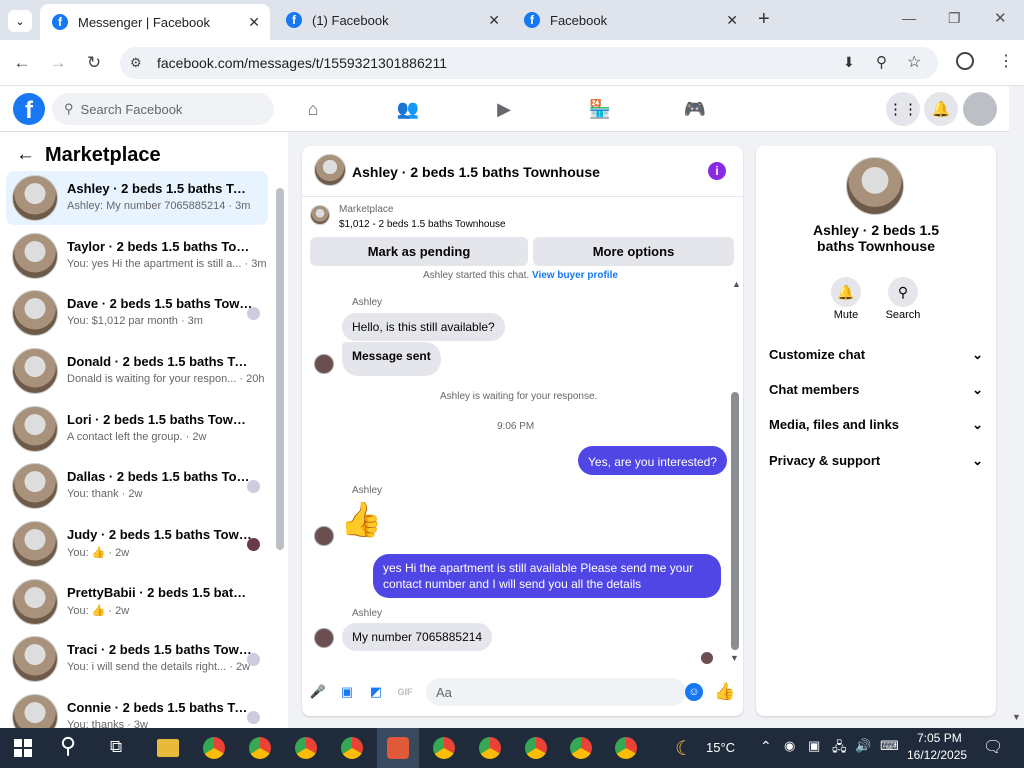  Describe the element at coordinates (980, 109) in the screenshot. I see `account-avatar` at that location.